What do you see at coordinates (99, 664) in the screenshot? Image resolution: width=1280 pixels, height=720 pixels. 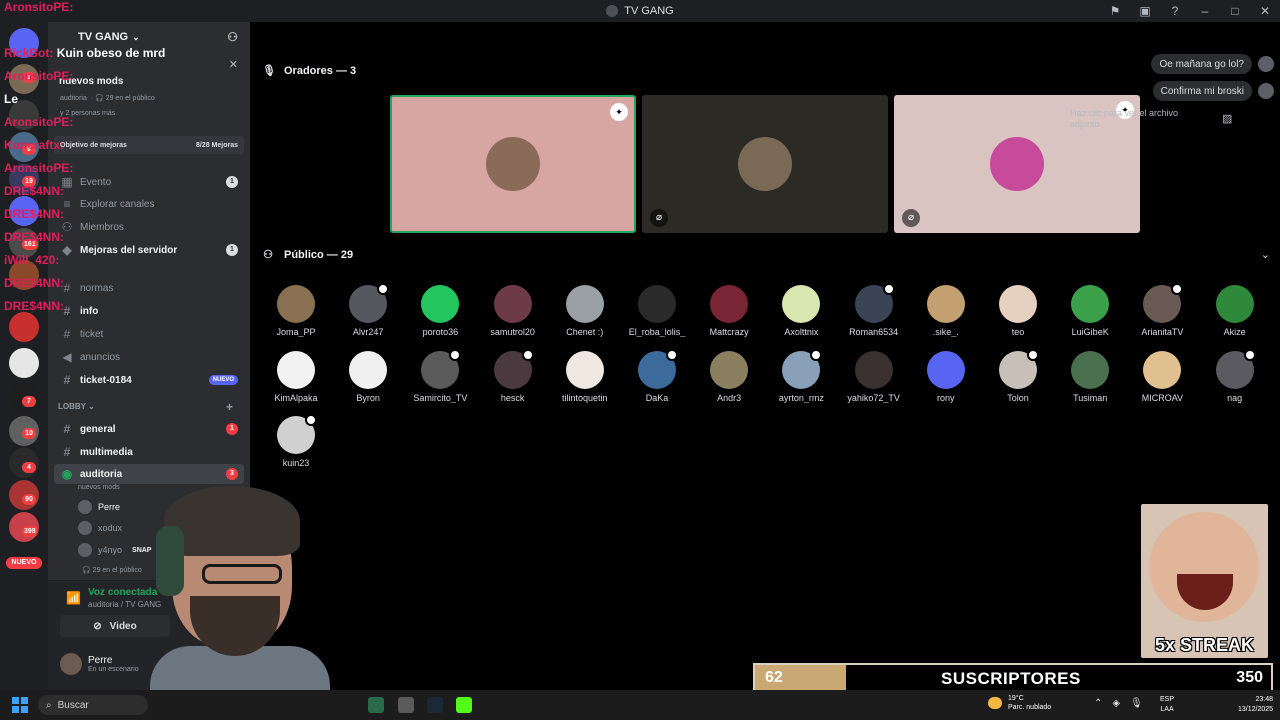 I see `user-panel: Perre En un escenario` at bounding box center [99, 664].